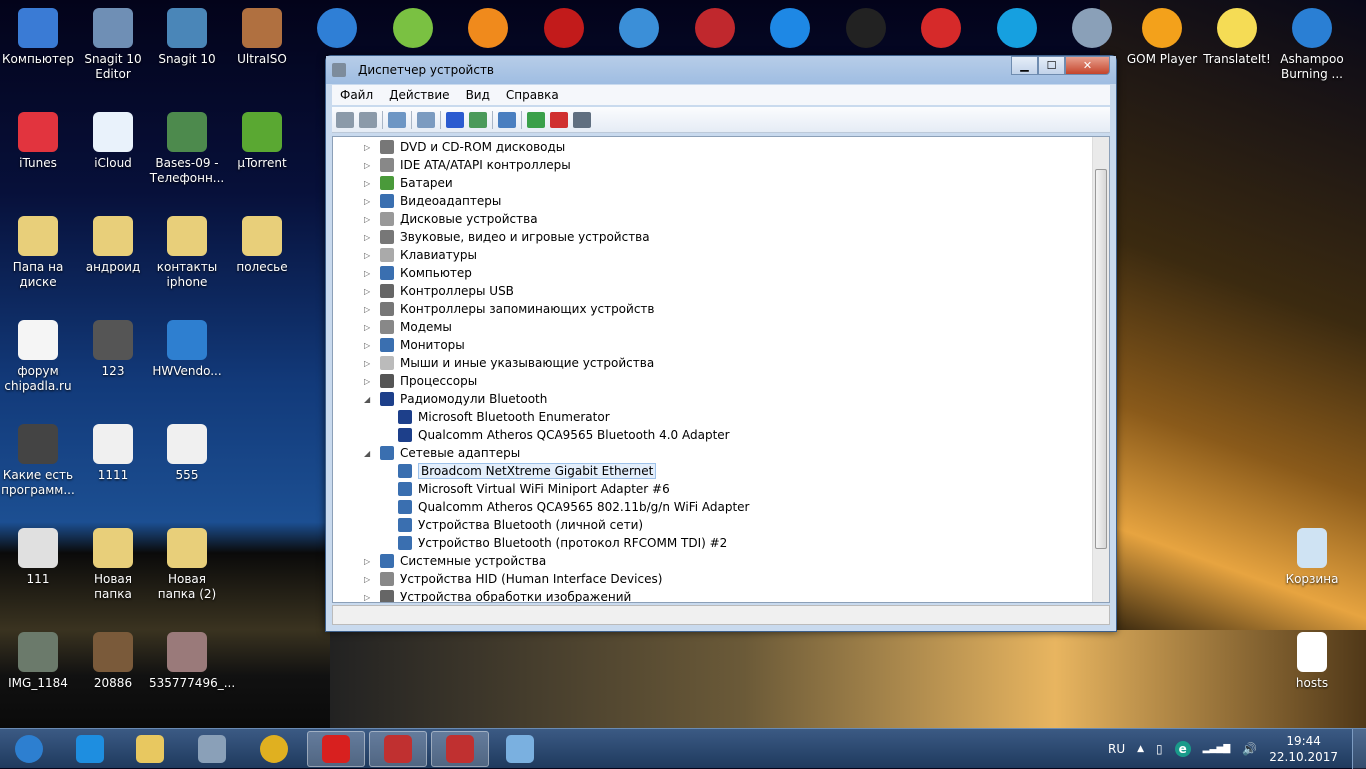 This screenshot has height=769, width=1366. Describe the element at coordinates (90, 749) in the screenshot. I see `taskbar-internet-explorer` at that location.